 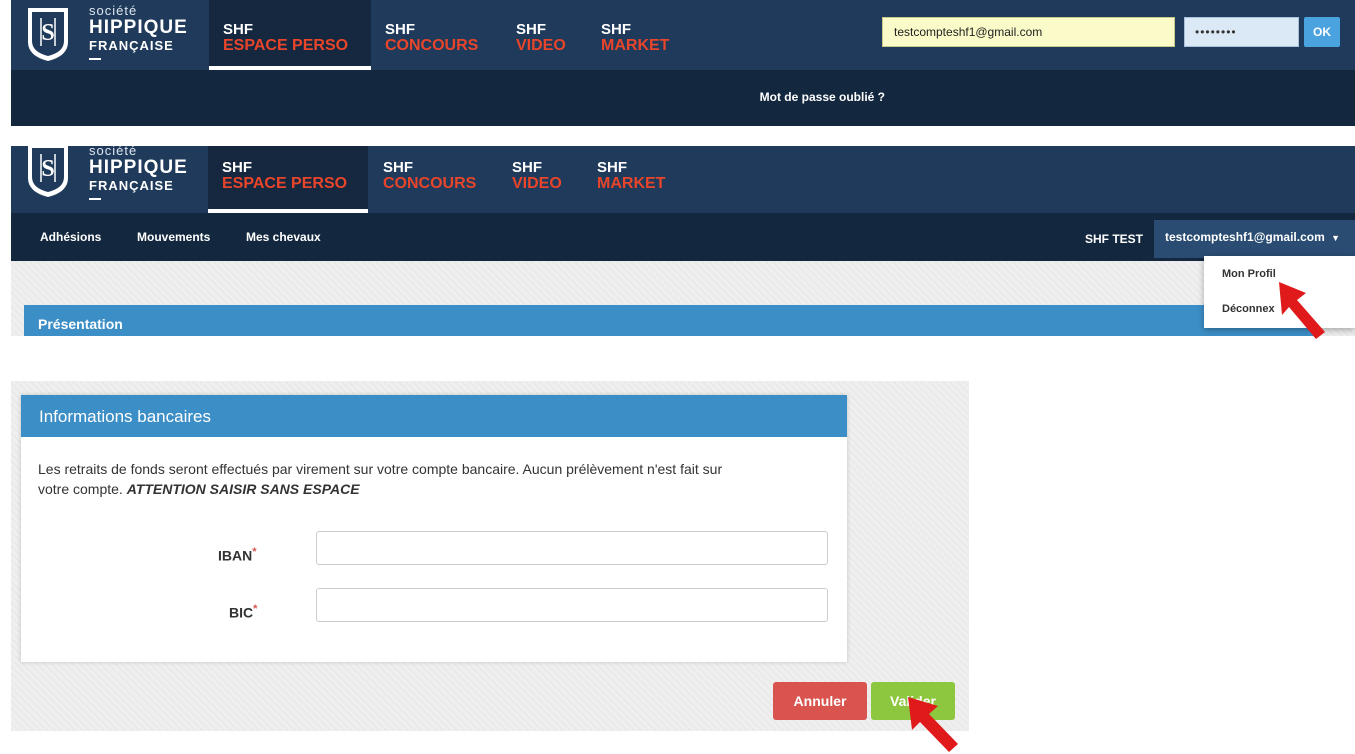 What do you see at coordinates (1336, 238) in the screenshot?
I see `caret-down-icon: ▼` at bounding box center [1336, 238].